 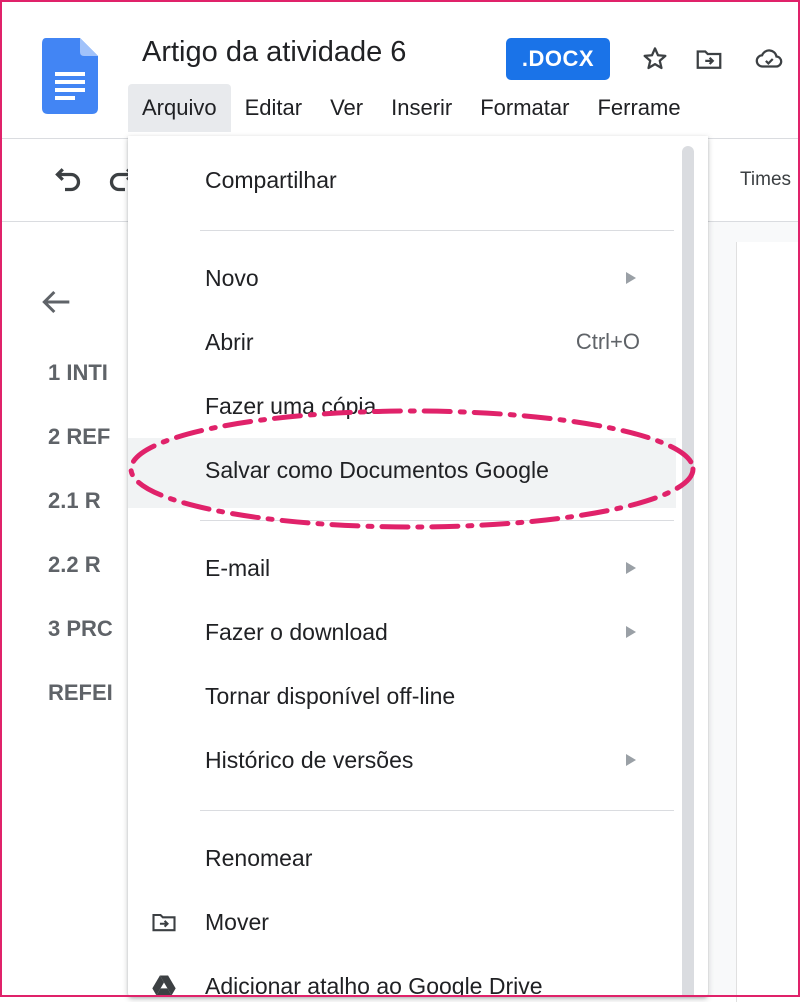 I want to click on menu-item-salvar-google-docs: Salvar como Documentos Google, so click(x=402, y=473).